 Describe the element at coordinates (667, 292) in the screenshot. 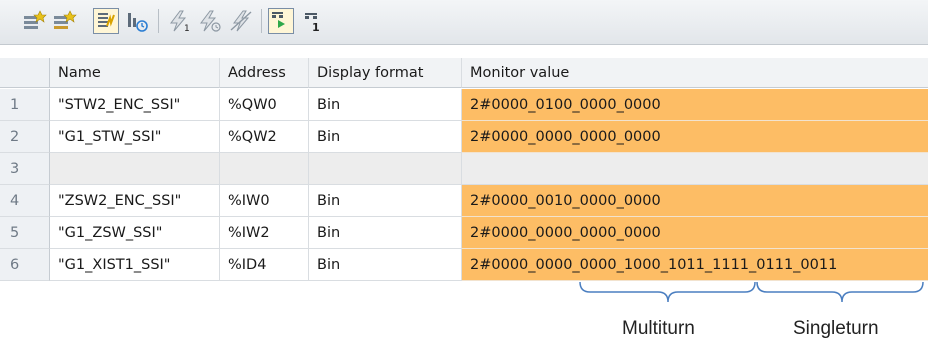

I see `multiturn-brace` at that location.